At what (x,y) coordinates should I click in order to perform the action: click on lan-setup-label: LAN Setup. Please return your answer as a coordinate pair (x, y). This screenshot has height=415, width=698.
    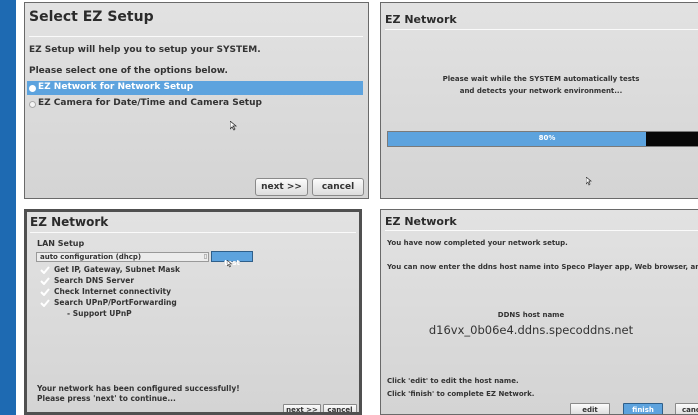
    Looking at the image, I should click on (61, 243).